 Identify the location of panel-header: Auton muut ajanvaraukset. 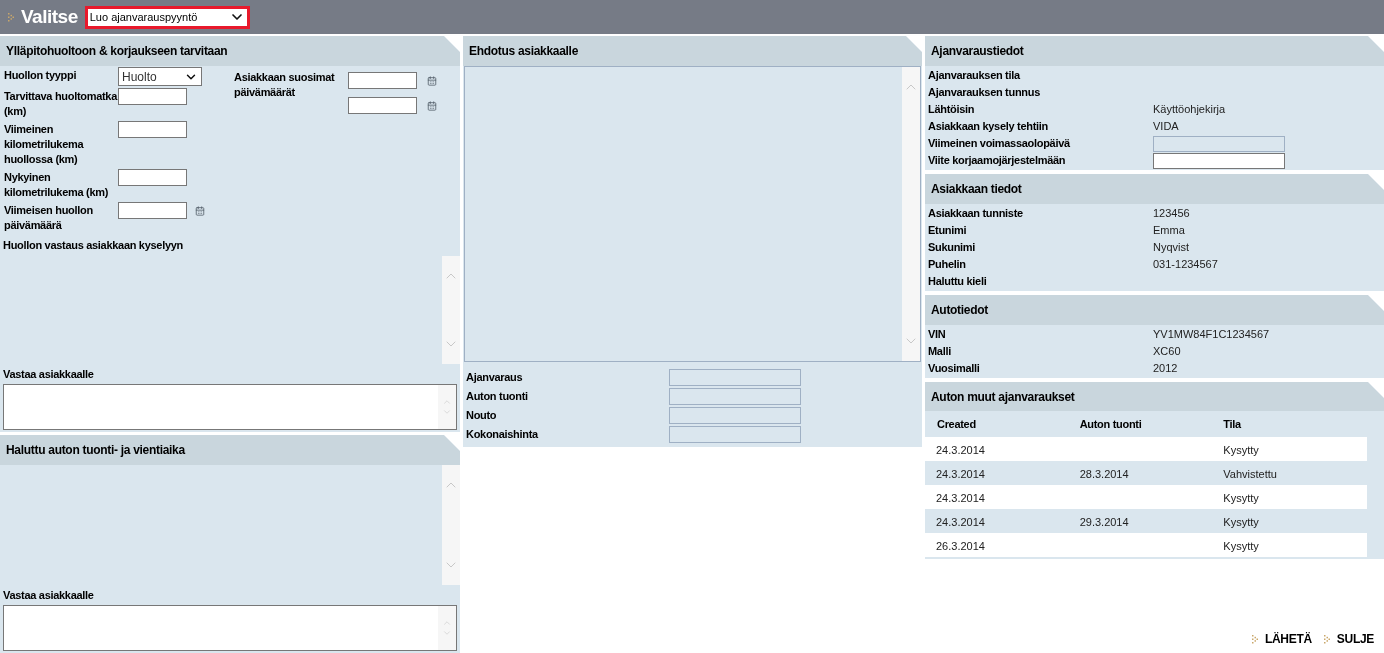
(1154, 396).